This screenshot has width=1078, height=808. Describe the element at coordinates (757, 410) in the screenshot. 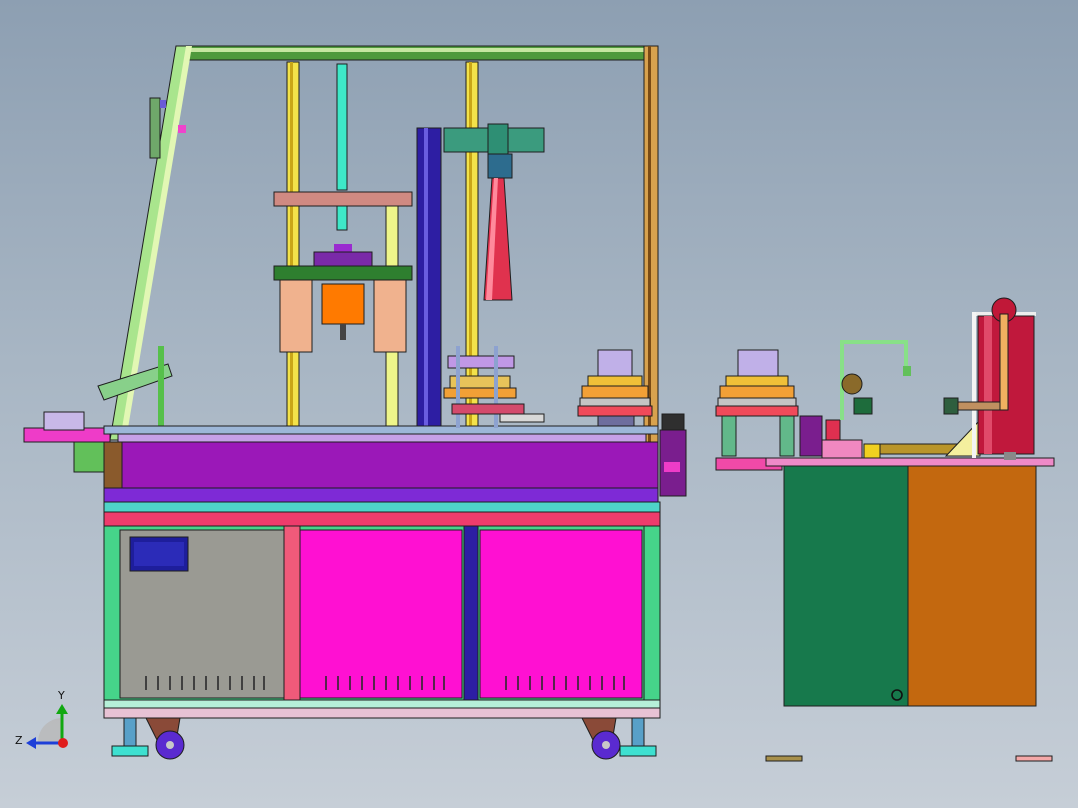

I see `station-c` at that location.